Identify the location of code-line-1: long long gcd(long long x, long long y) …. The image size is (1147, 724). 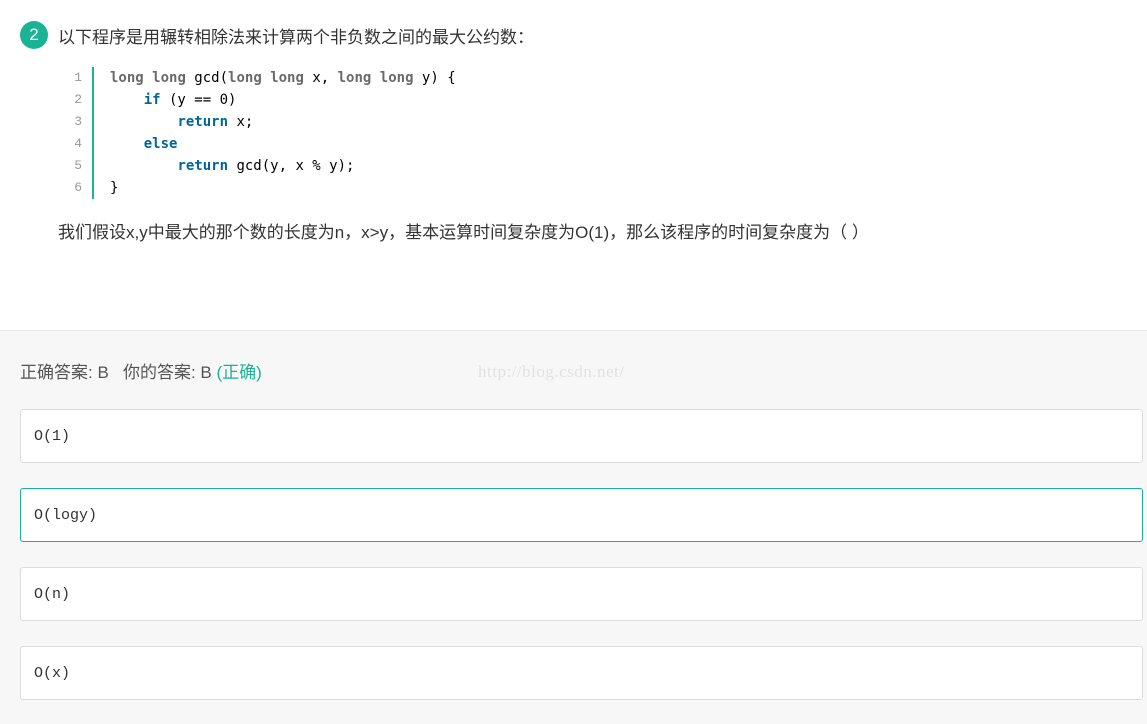
(283, 78).